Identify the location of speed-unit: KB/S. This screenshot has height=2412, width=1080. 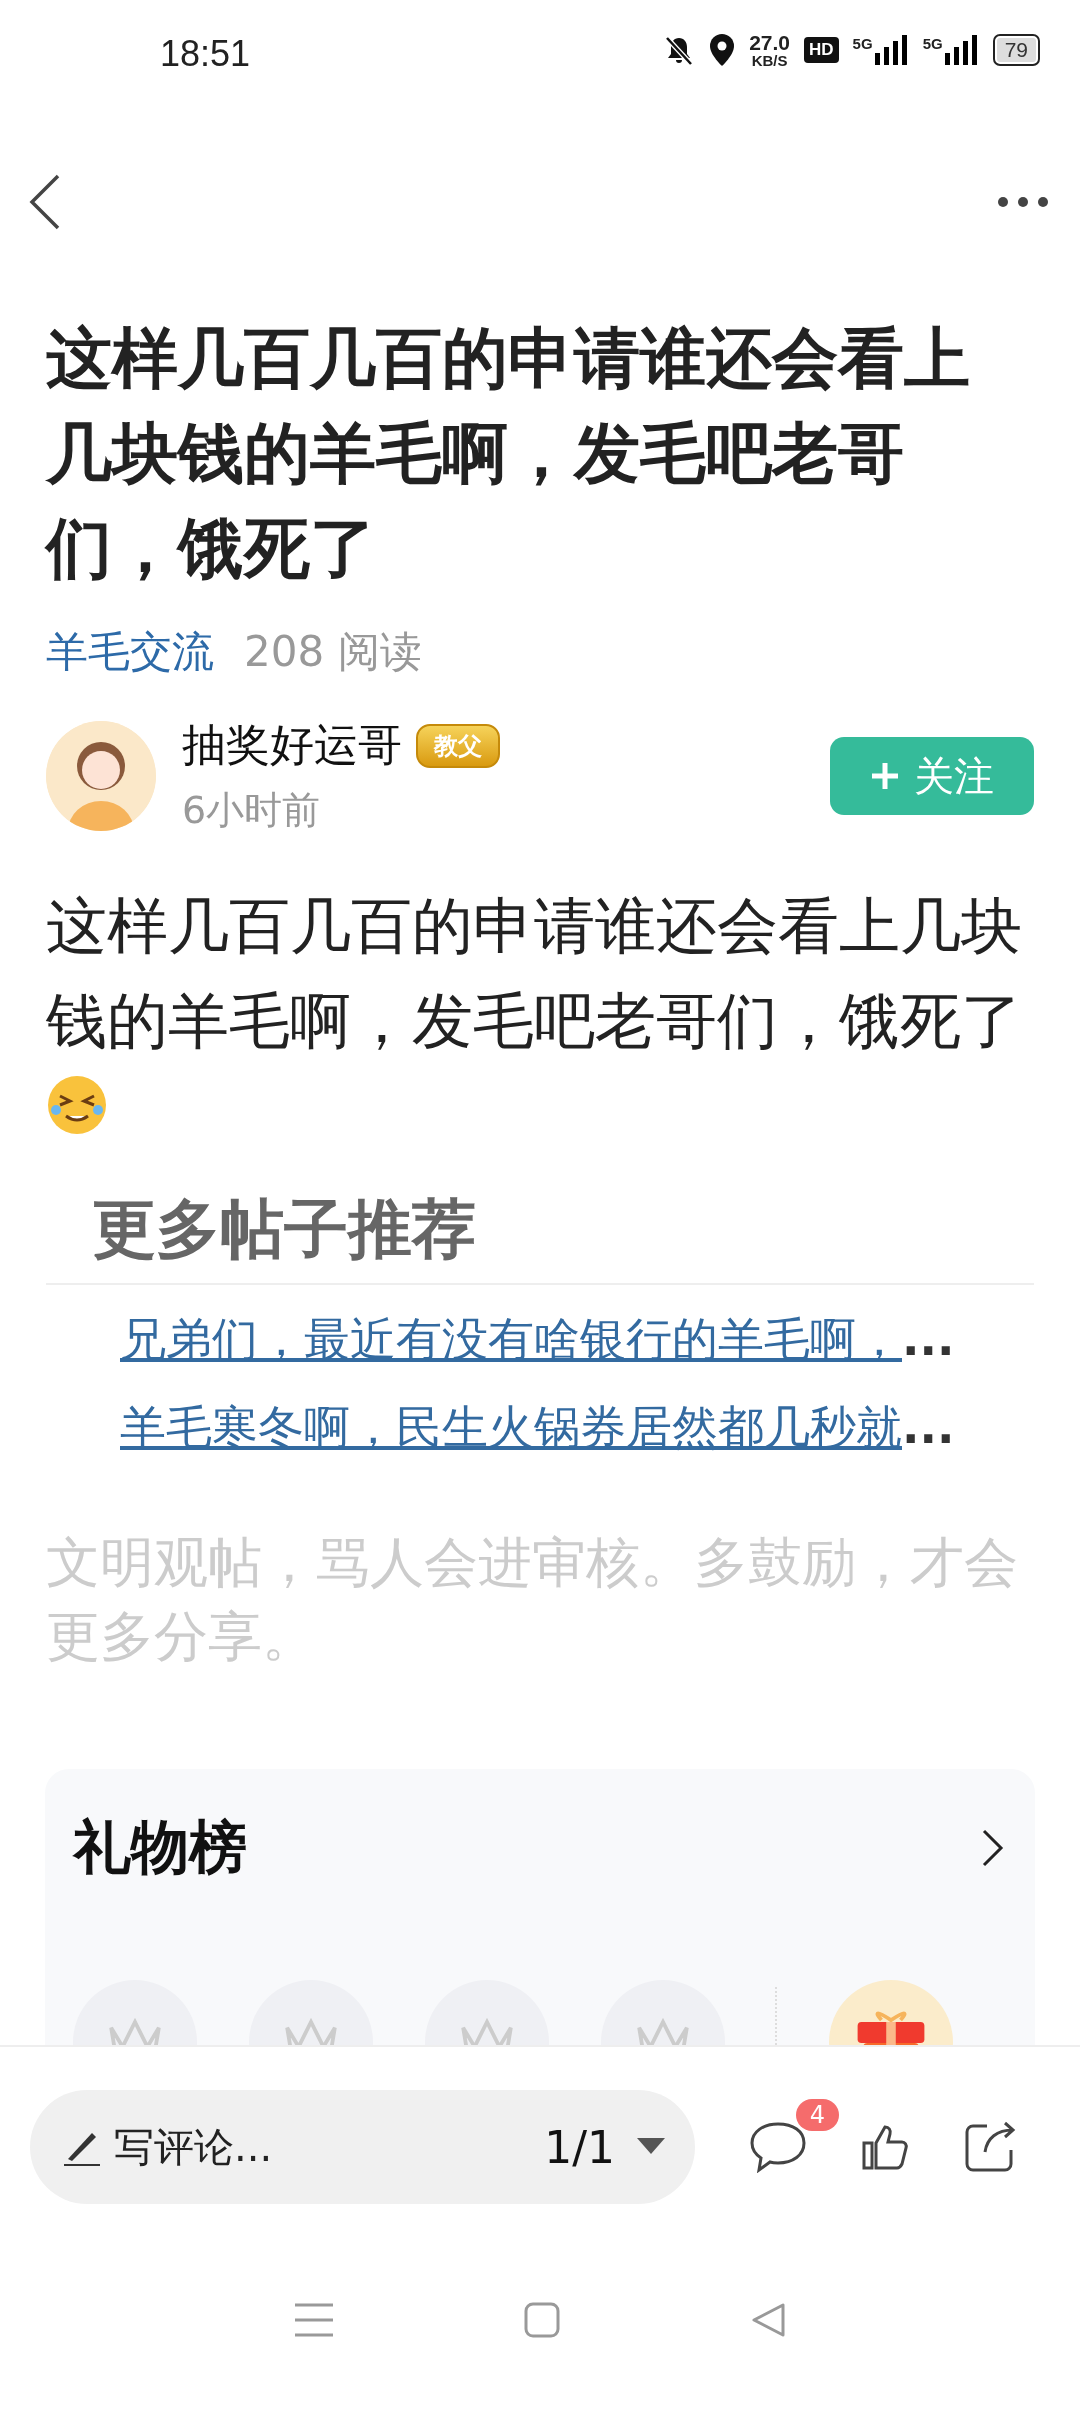
(769, 60).